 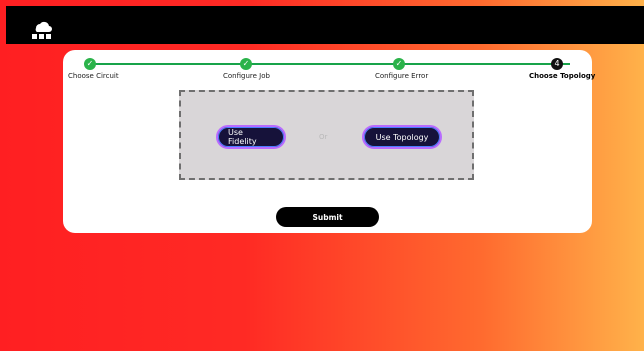 I want to click on submit-button: Submit, so click(x=327, y=217).